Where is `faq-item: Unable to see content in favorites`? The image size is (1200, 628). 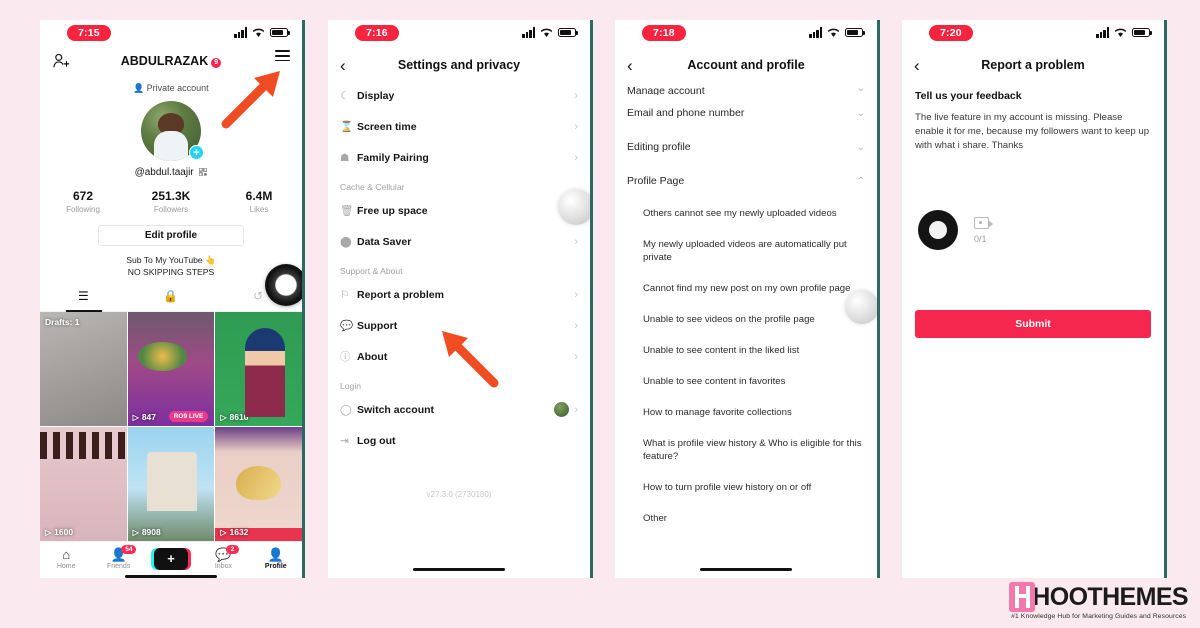 faq-item: Unable to see content in favorites is located at coordinates (746, 381).